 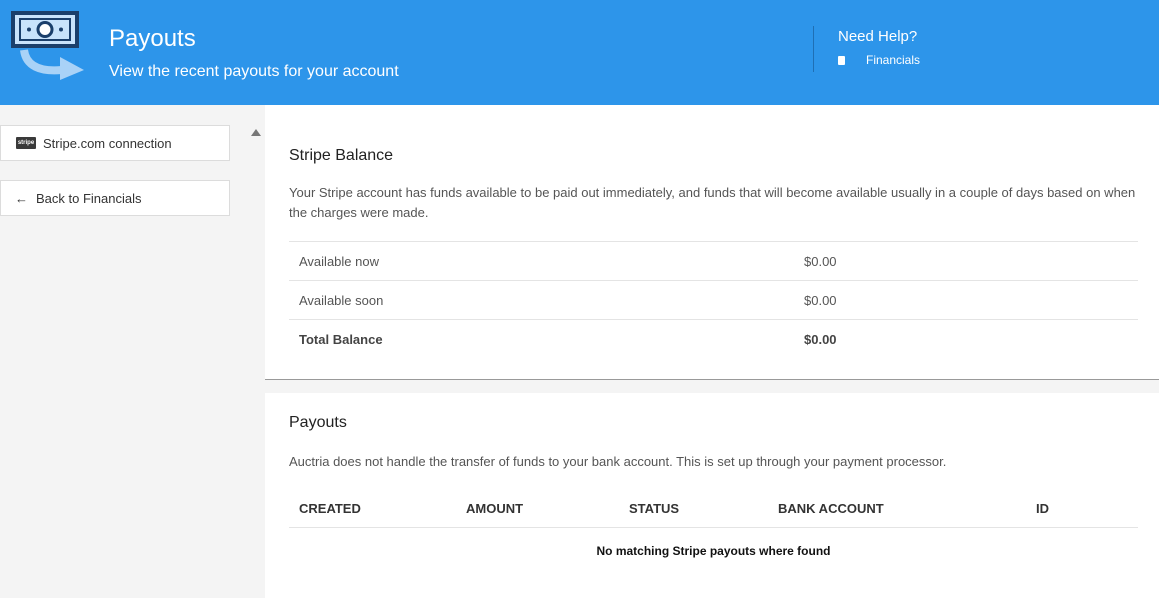 What do you see at coordinates (152, 38) in the screenshot?
I see `page-title: Payouts` at bounding box center [152, 38].